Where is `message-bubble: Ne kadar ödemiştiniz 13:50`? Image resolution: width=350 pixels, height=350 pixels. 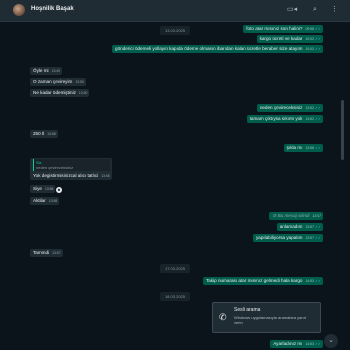 message-bubble: Ne kadar ödemiştiniz 13:50 is located at coordinates (60, 93).